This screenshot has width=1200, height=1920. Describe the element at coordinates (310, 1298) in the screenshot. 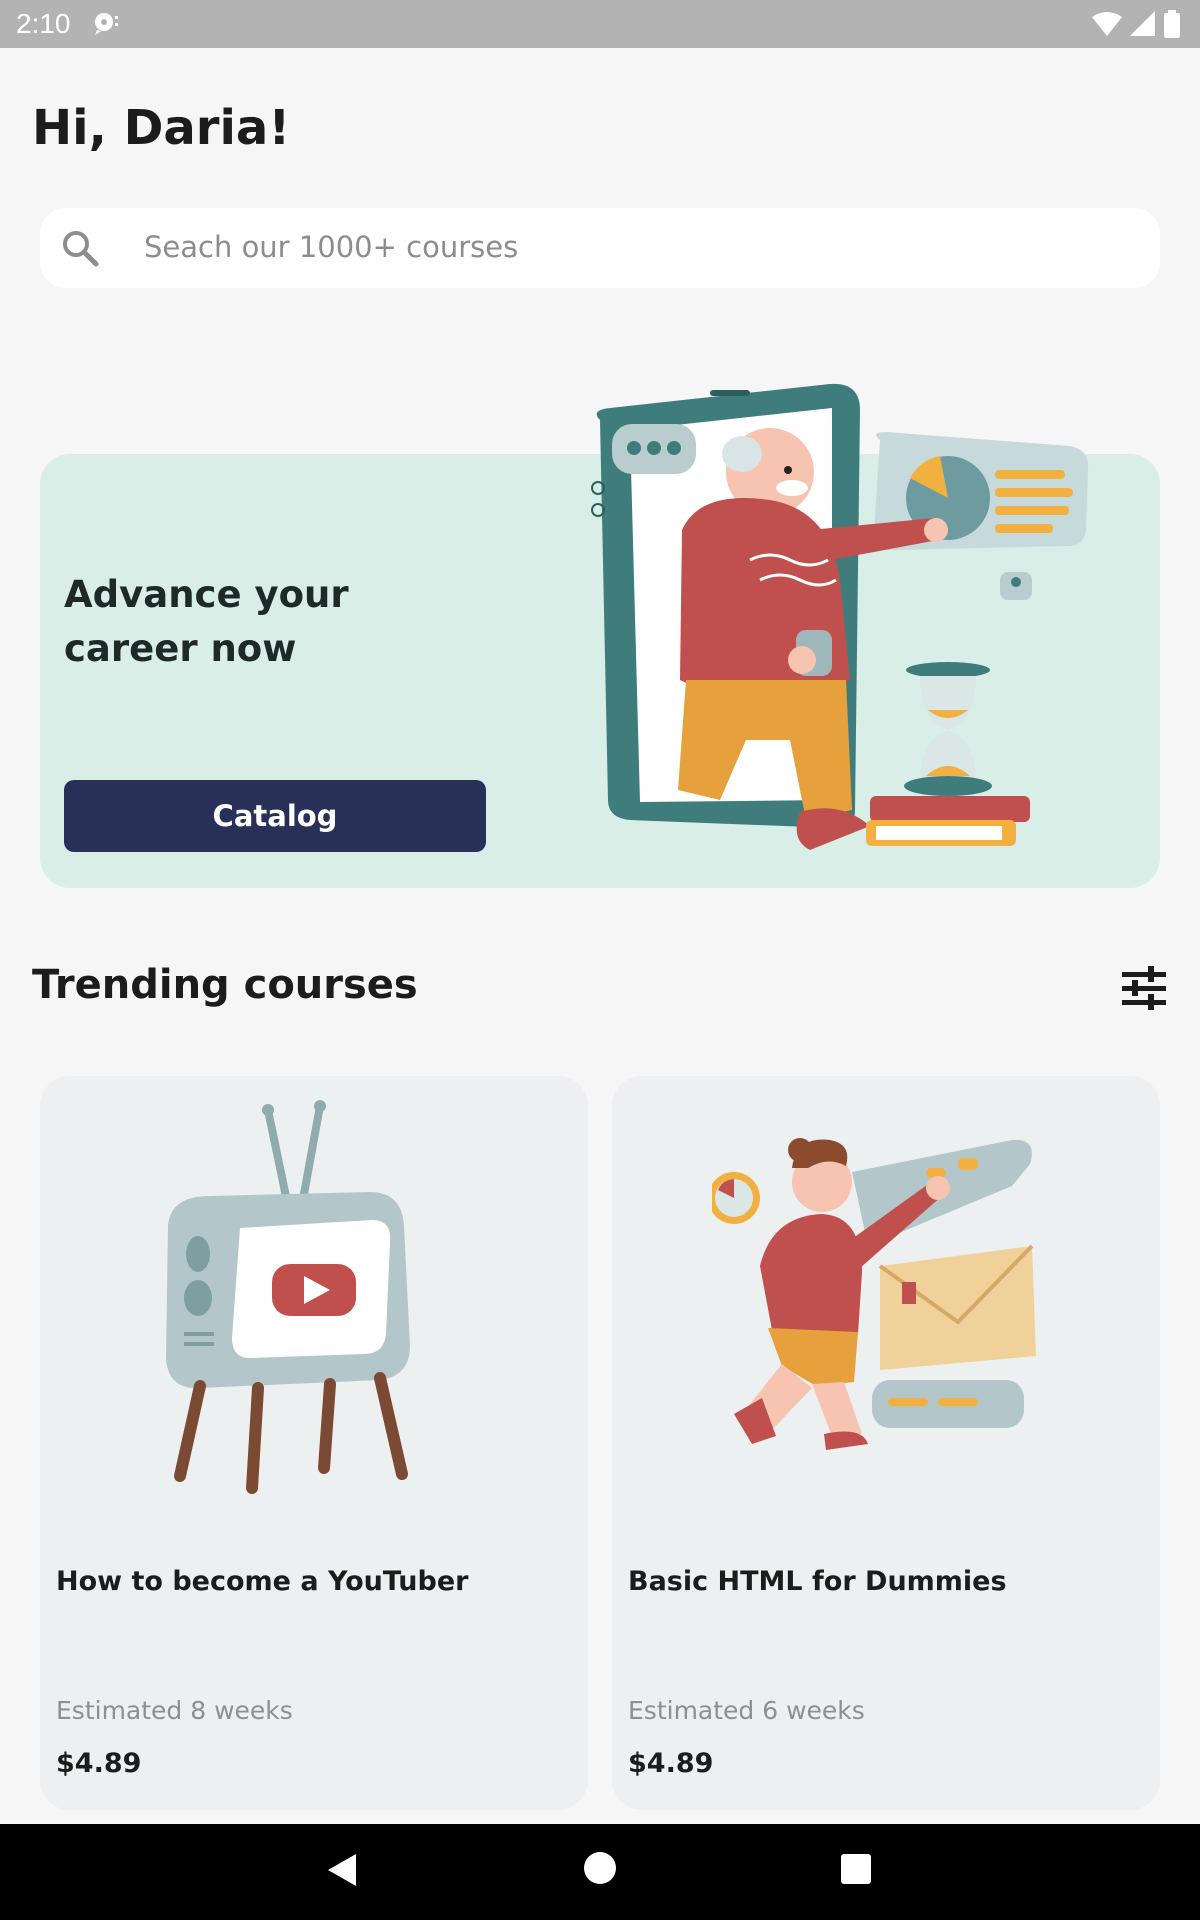

I see `retro-tv-icon` at that location.